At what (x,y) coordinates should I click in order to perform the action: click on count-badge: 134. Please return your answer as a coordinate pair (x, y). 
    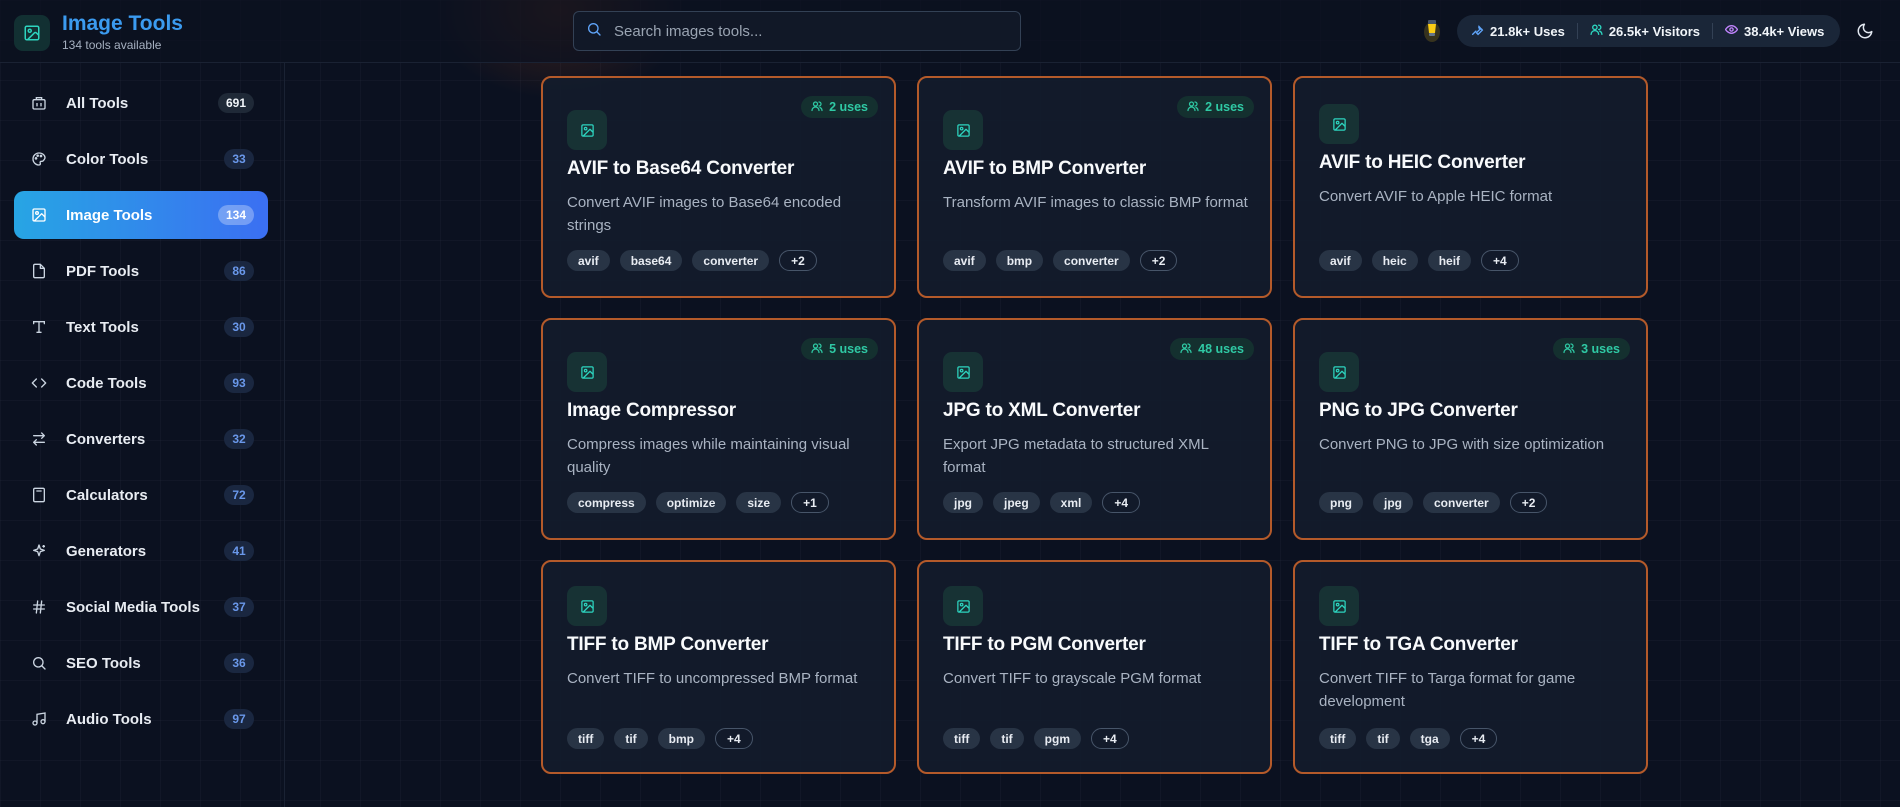
    Looking at the image, I should click on (235, 215).